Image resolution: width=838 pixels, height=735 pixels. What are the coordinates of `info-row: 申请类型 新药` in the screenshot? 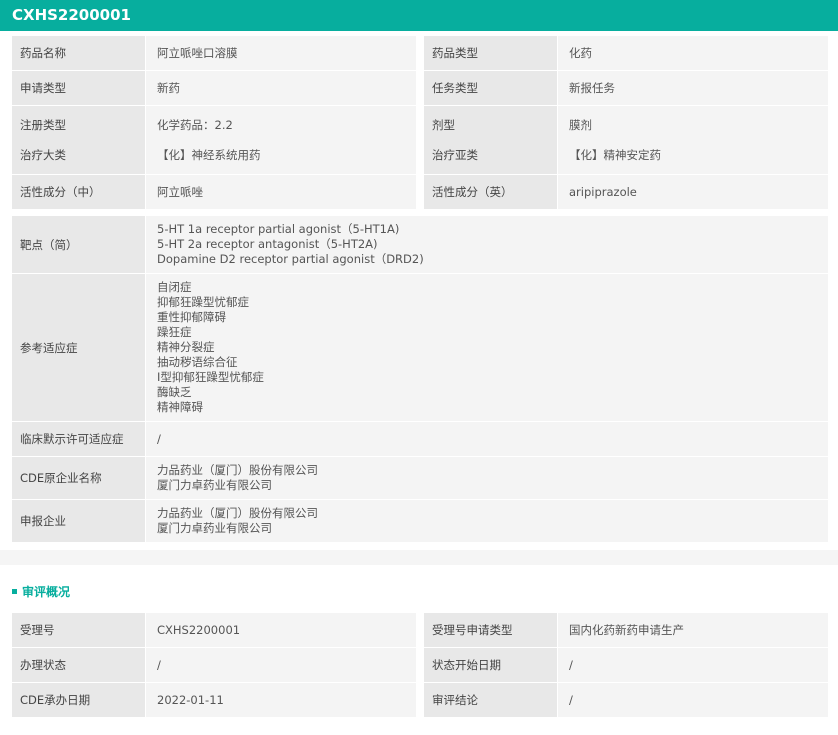 It's located at (214, 88).